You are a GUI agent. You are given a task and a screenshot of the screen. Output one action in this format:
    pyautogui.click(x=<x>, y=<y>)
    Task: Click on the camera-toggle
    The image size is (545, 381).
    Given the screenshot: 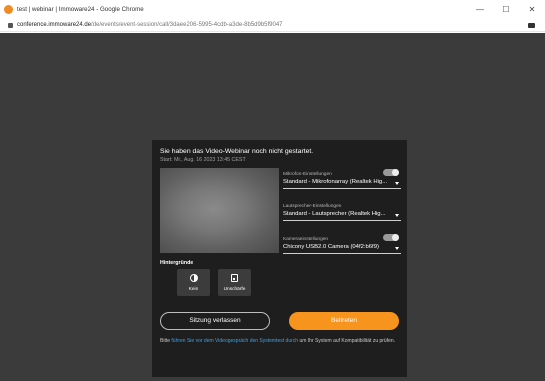 What is the action you would take?
    pyautogui.click(x=391, y=237)
    